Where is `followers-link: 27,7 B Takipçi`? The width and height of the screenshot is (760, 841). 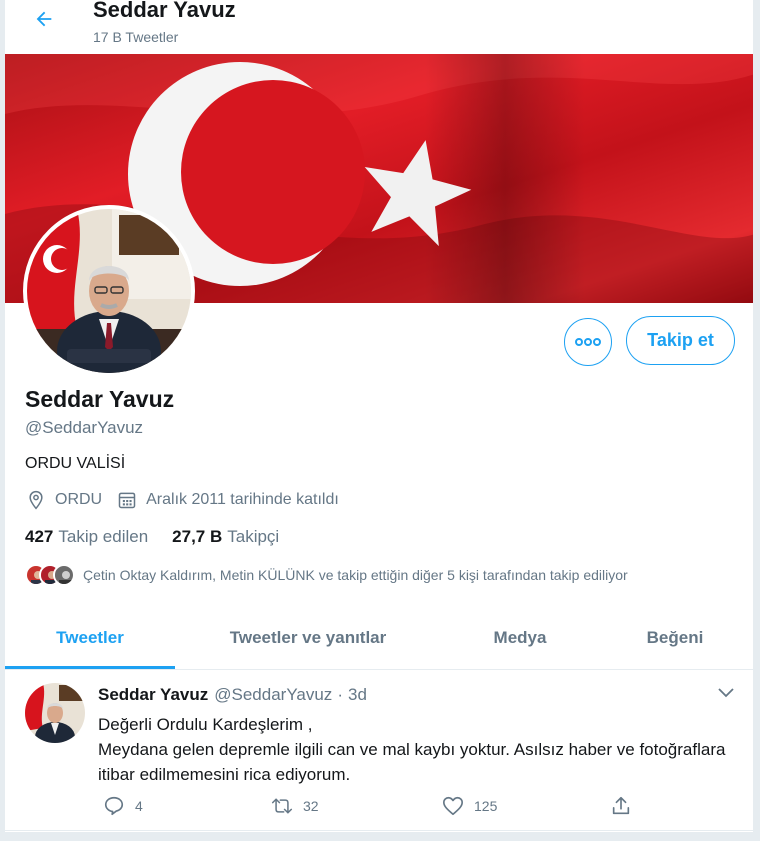
followers-link: 27,7 B Takipçi is located at coordinates (225, 537).